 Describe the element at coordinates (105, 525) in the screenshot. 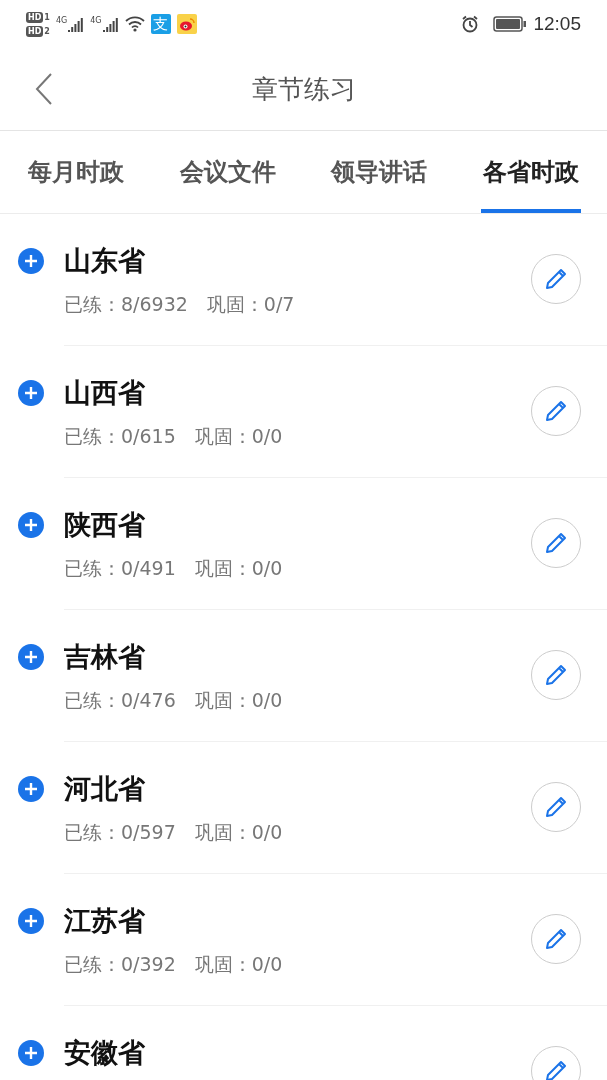

I see `chapter-name: 陕西省` at that location.